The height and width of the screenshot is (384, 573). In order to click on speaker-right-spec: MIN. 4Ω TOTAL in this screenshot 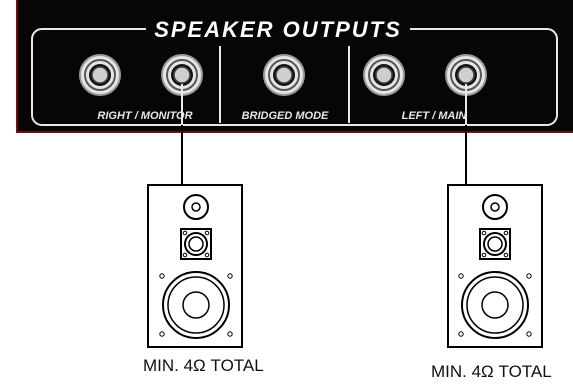, I will do `click(203, 365)`.